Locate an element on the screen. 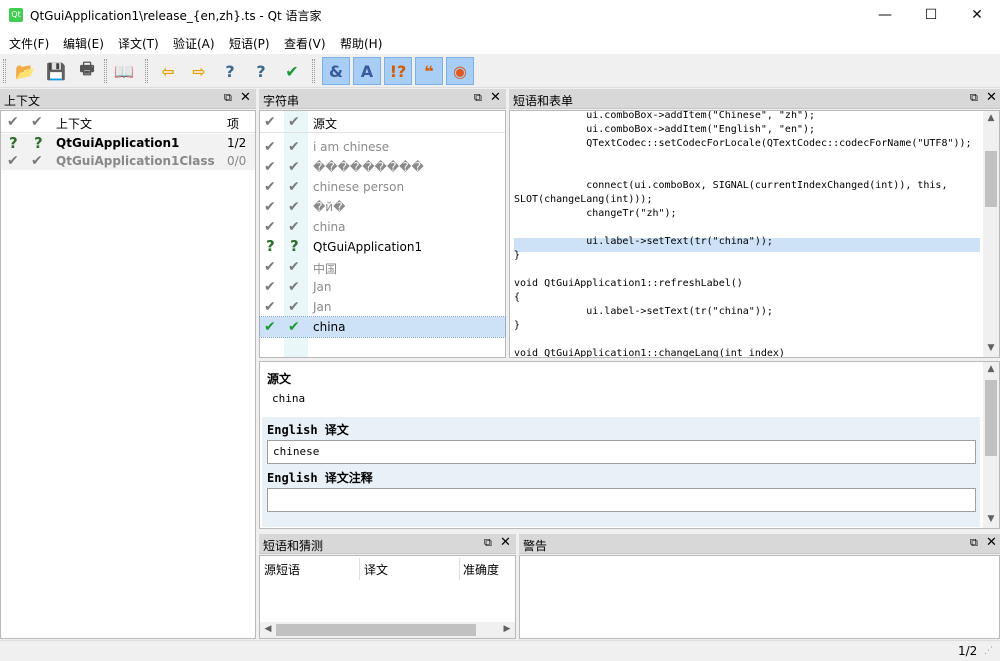  column-header-source-phrase: 源短语 is located at coordinates (282, 569).